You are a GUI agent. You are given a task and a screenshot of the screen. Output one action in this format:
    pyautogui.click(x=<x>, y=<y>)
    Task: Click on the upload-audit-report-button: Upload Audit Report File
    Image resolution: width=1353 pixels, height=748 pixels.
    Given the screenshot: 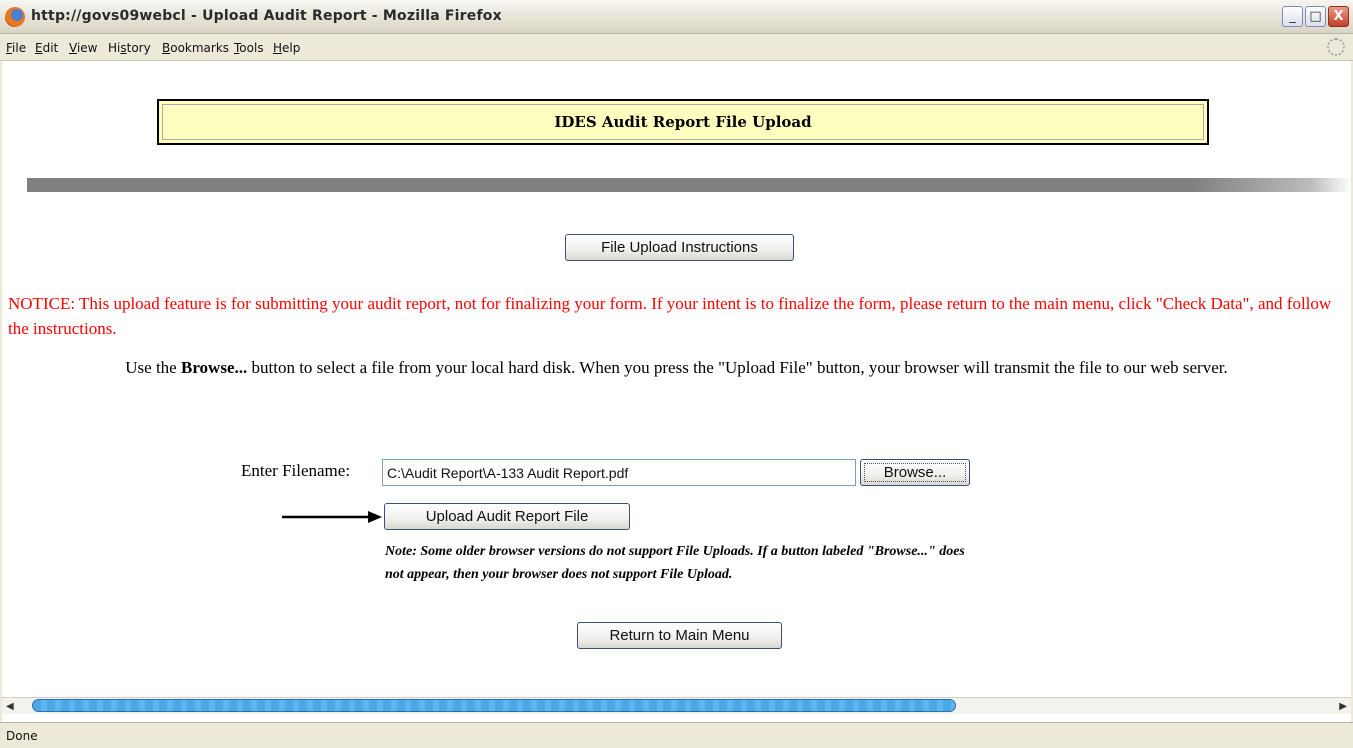 What is the action you would take?
    pyautogui.click(x=507, y=516)
    